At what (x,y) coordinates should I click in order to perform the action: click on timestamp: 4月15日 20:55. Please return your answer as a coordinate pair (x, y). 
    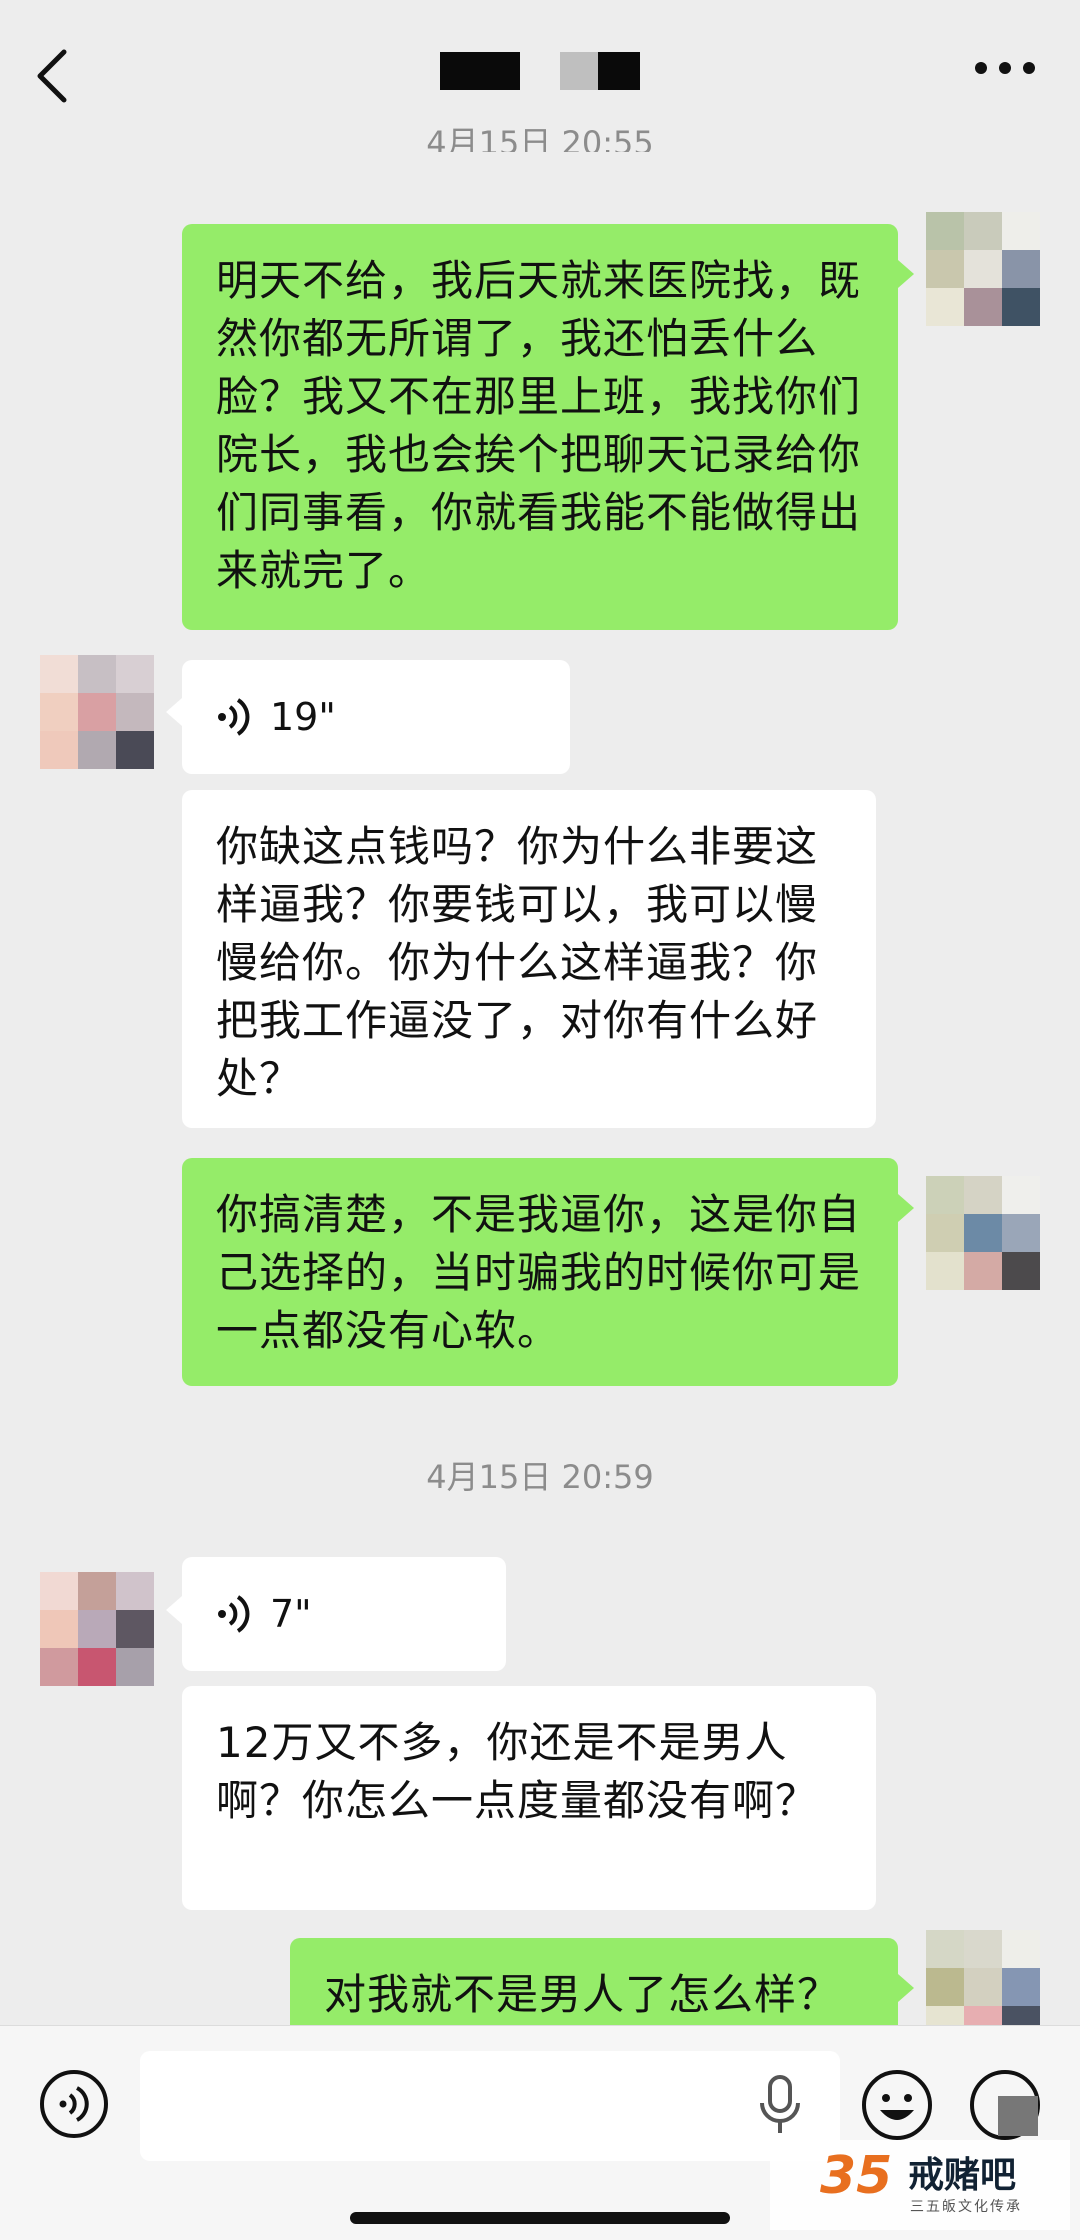
    Looking at the image, I should click on (540, 143).